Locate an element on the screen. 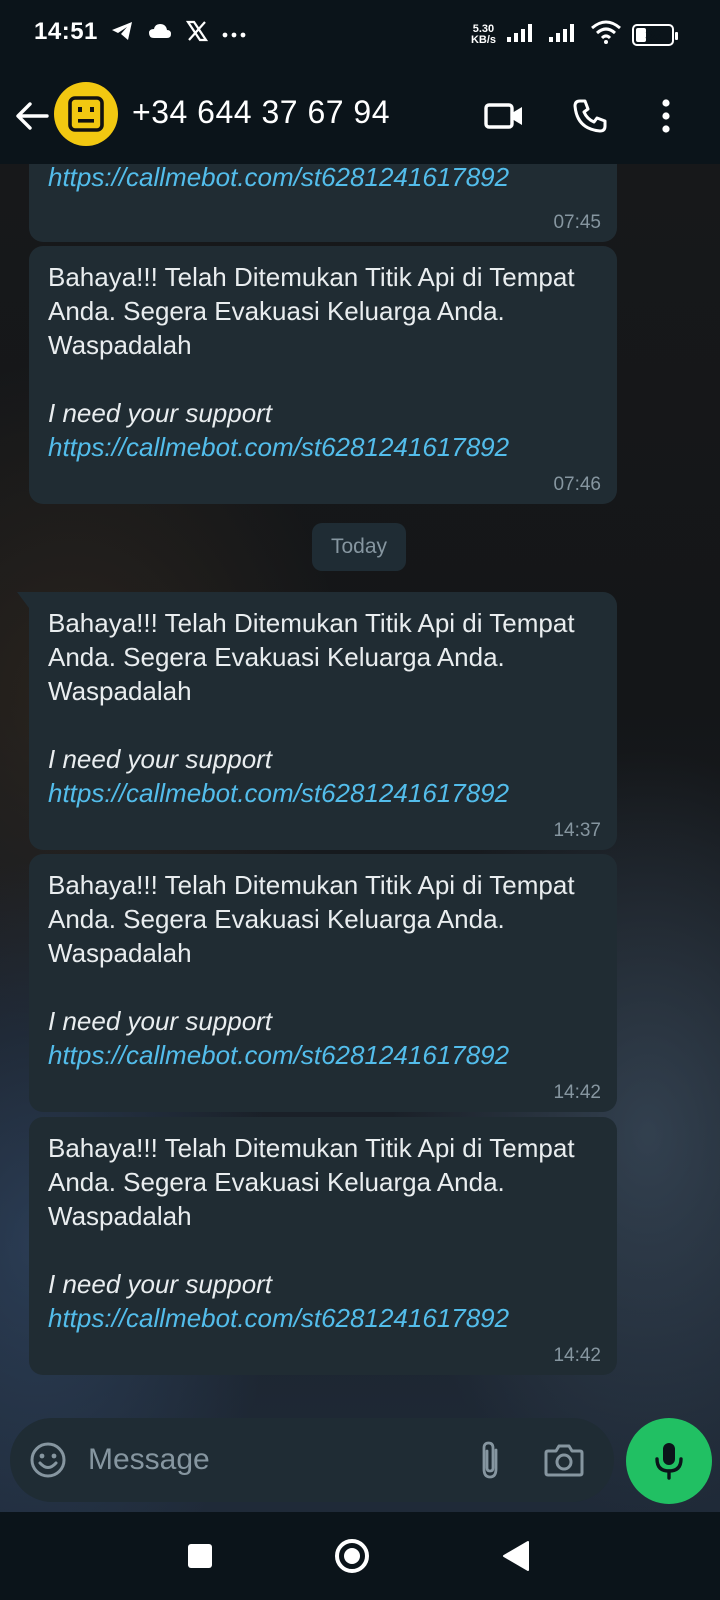 This screenshot has height=1600, width=720. camera-icon is located at coordinates (564, 1460).